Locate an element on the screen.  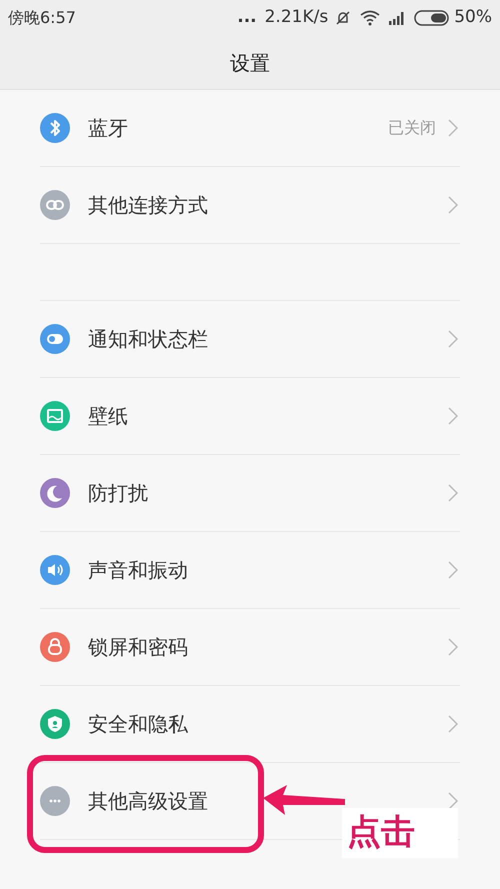
setting-label: 其他连接方式 is located at coordinates (148, 205).